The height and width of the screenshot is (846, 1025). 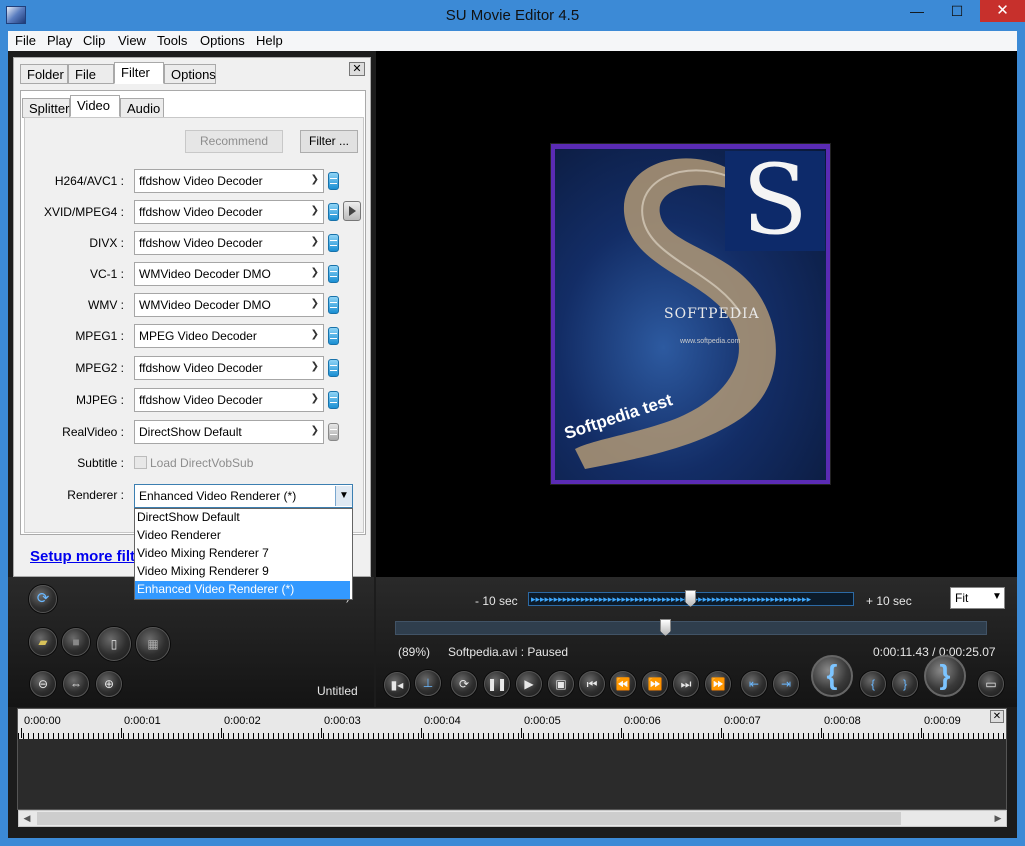 I want to click on subtab-splitter: Splitter, so click(x=46, y=108).